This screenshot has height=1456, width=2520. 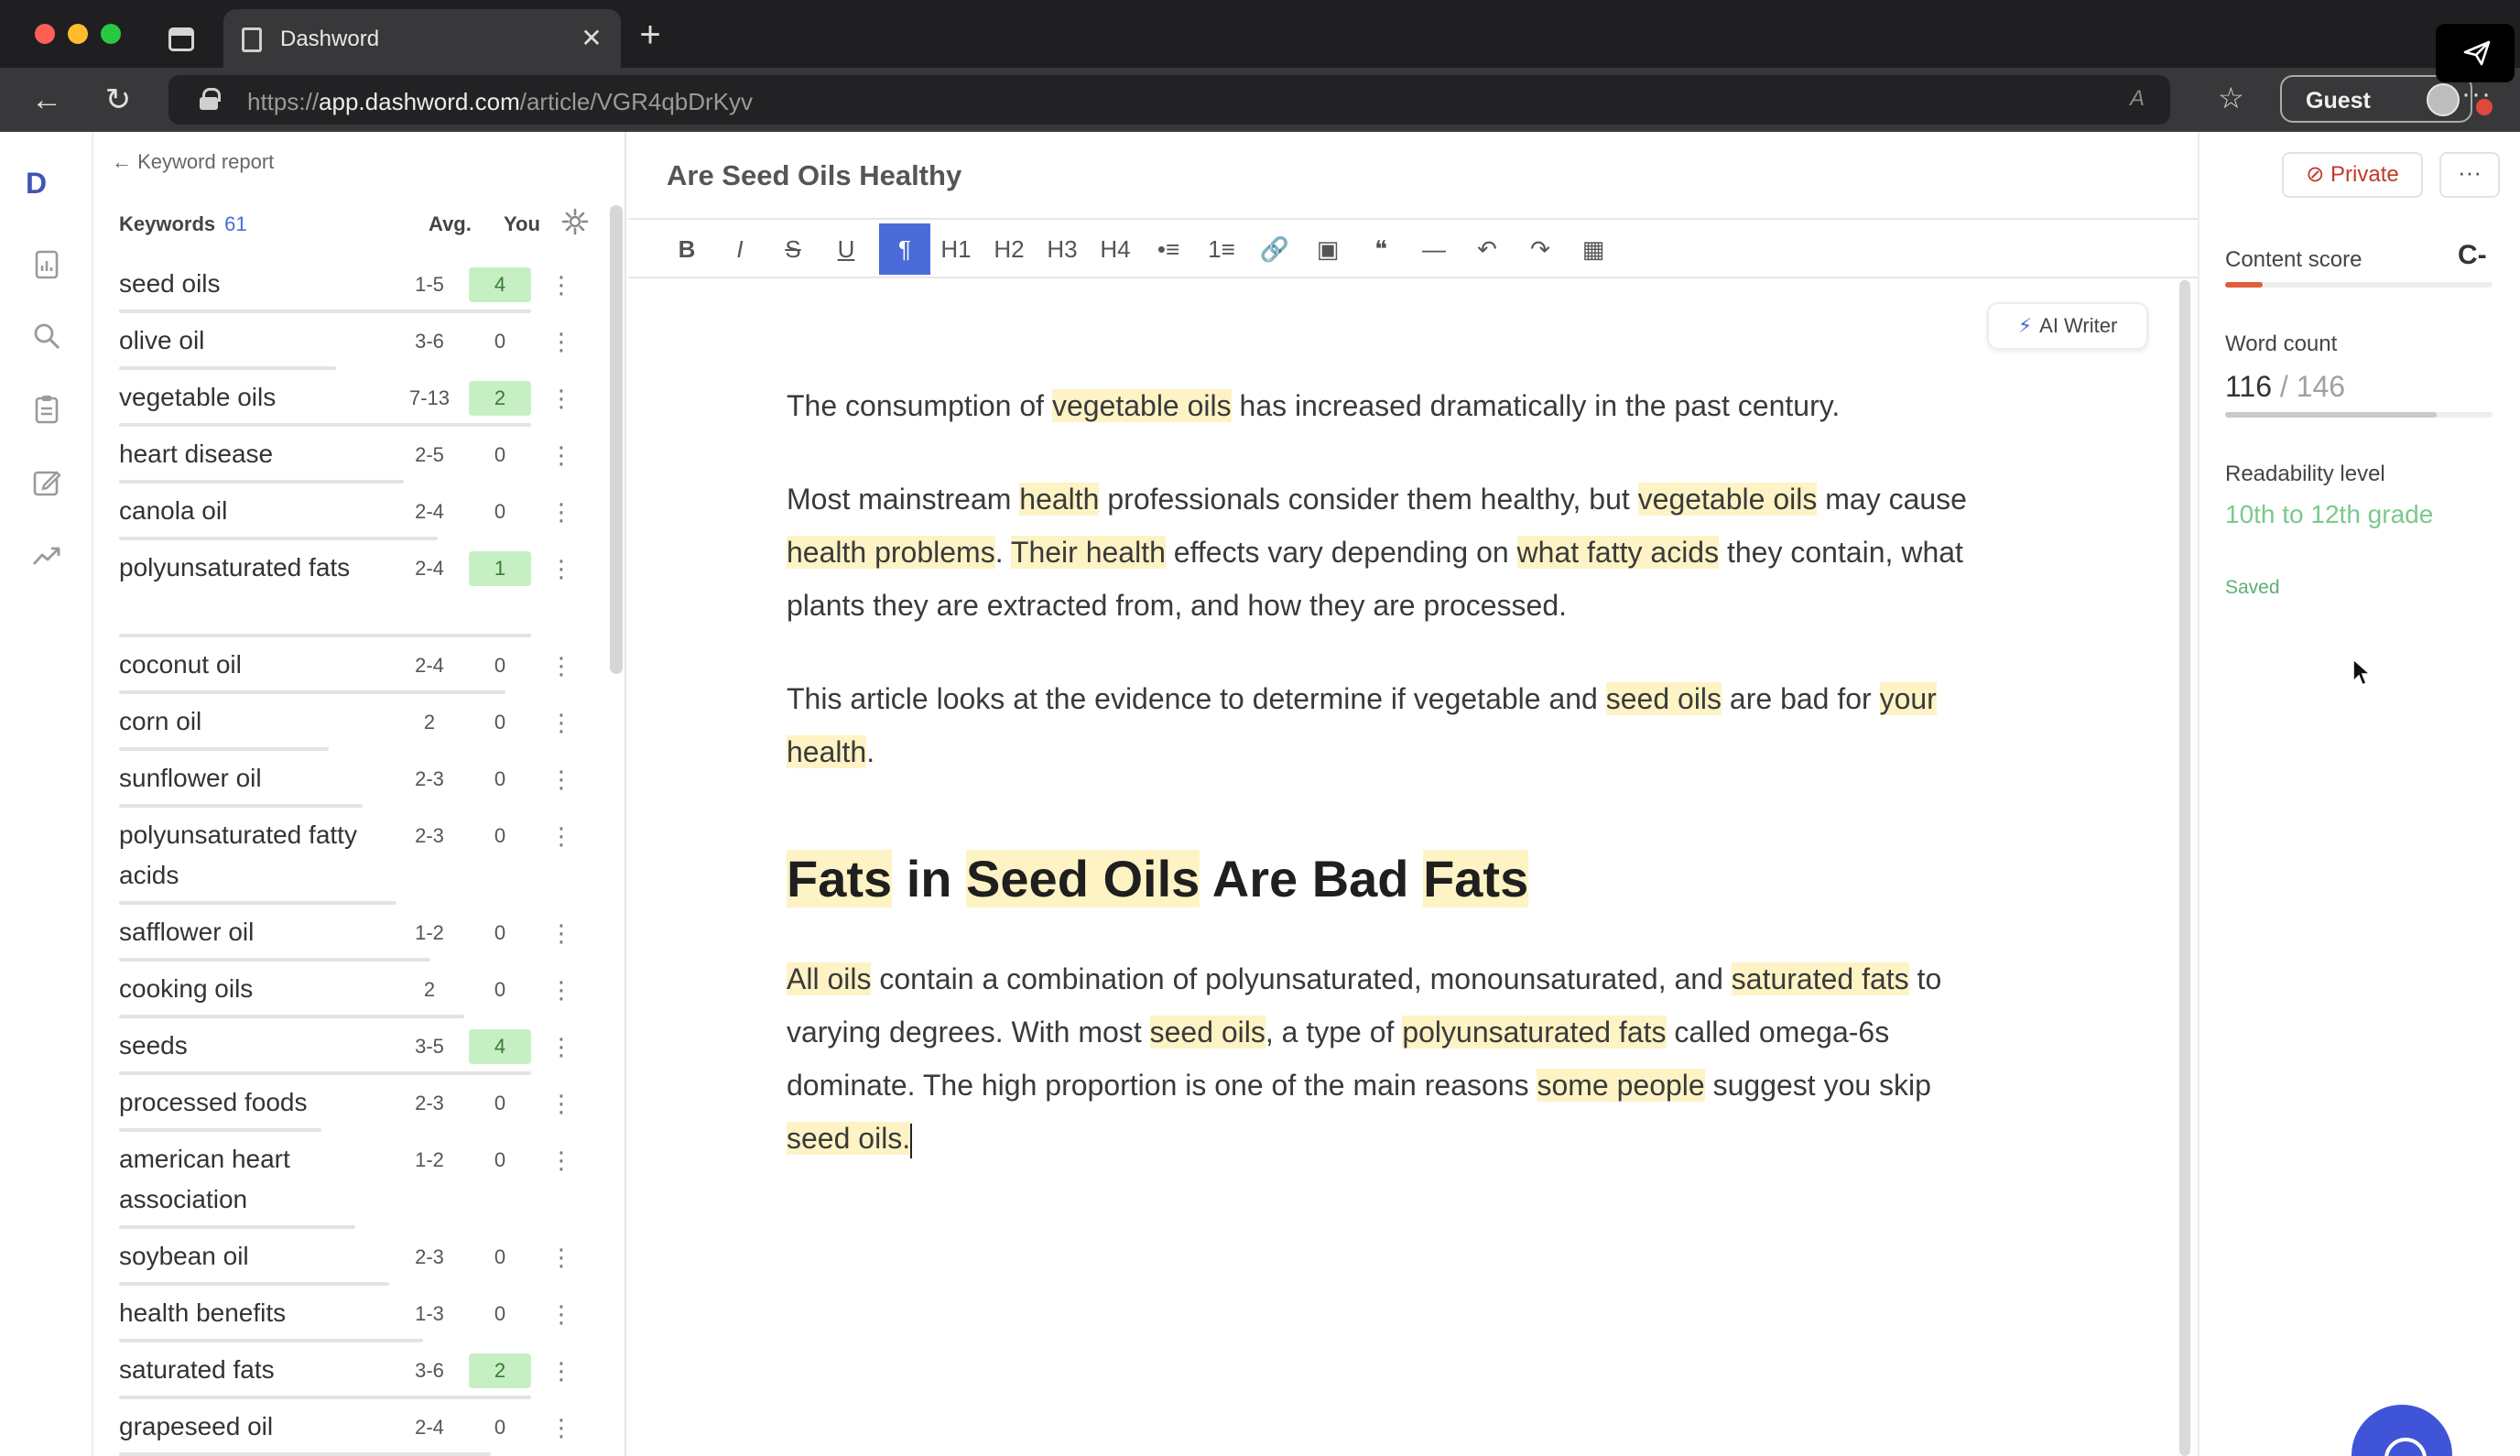 I want to click on heading3-button: H3, so click(x=1062, y=249).